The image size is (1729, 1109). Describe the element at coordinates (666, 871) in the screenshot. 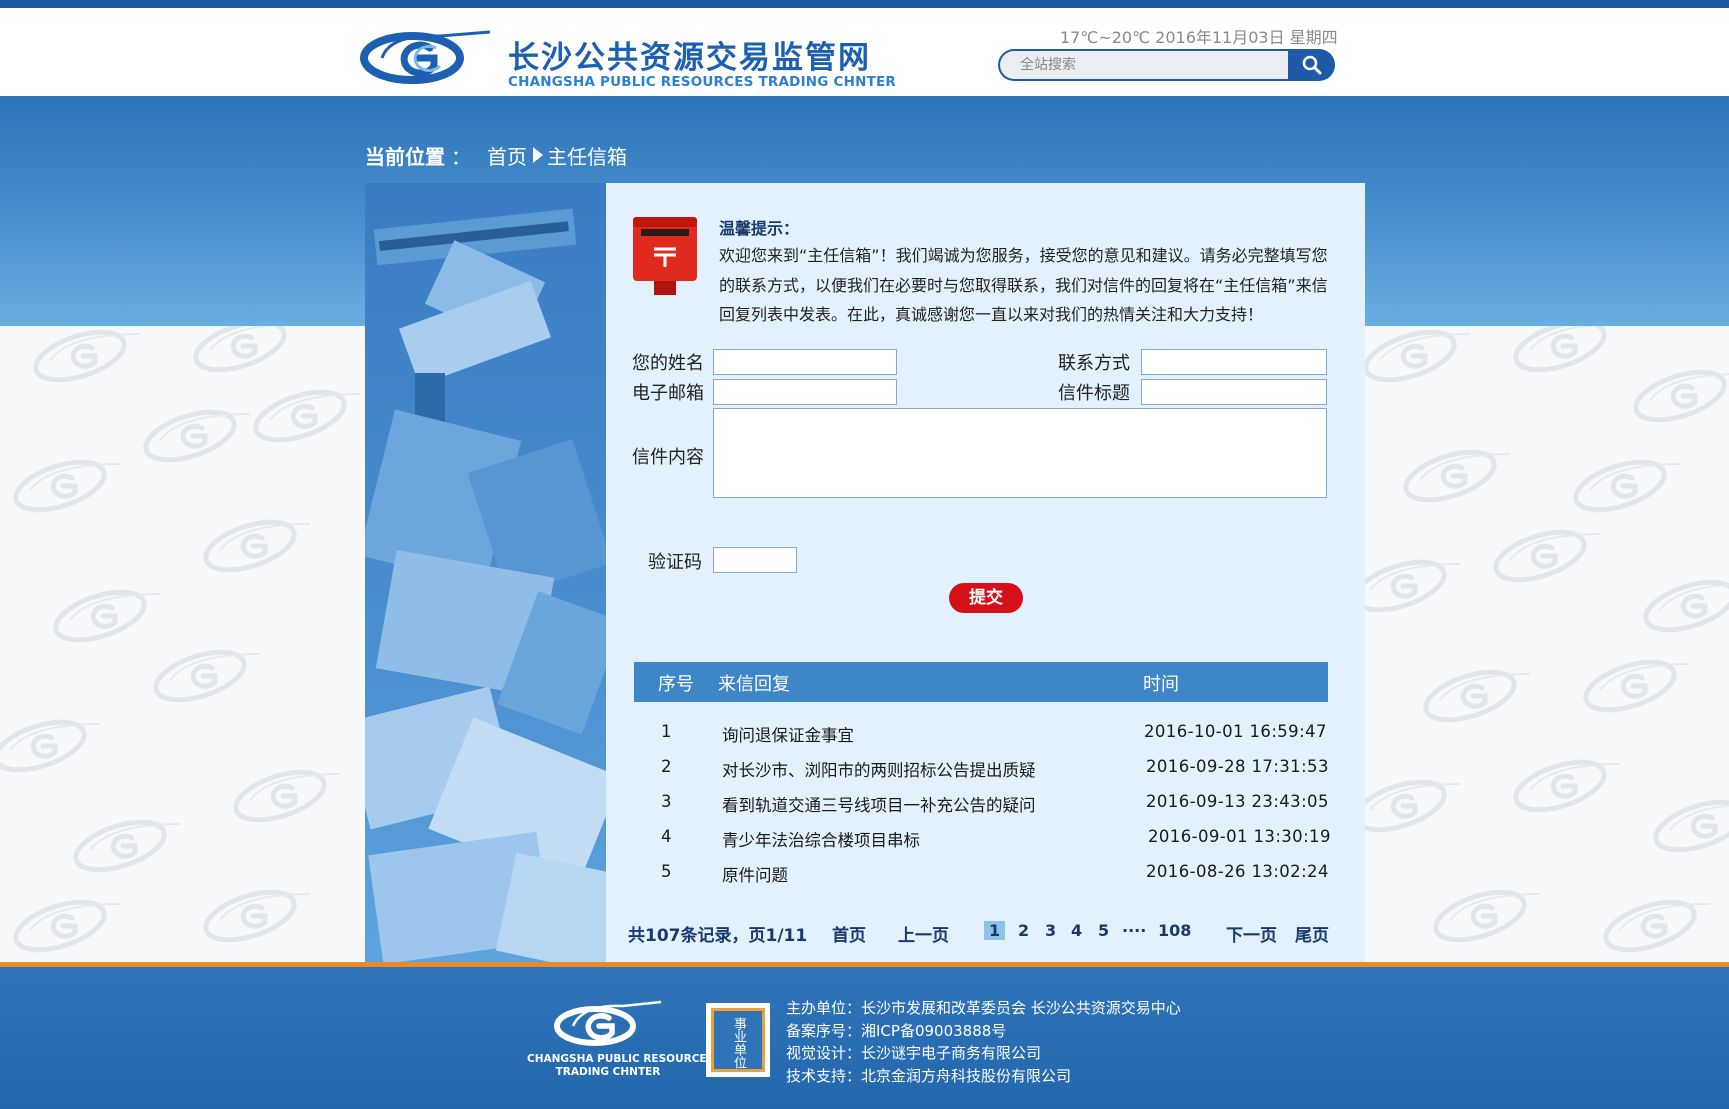

I see `row-no: 5` at that location.